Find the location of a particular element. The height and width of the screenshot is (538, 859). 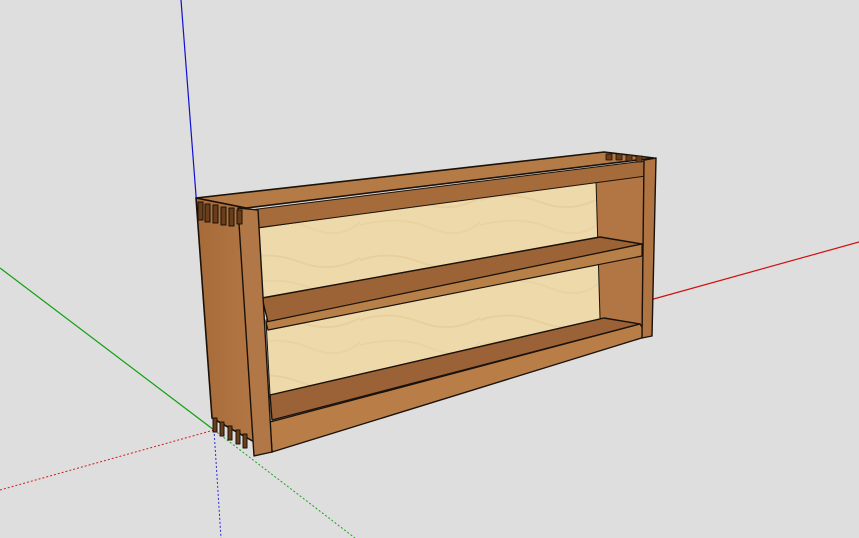

red-axis-solid is located at coordinates (754, 271).